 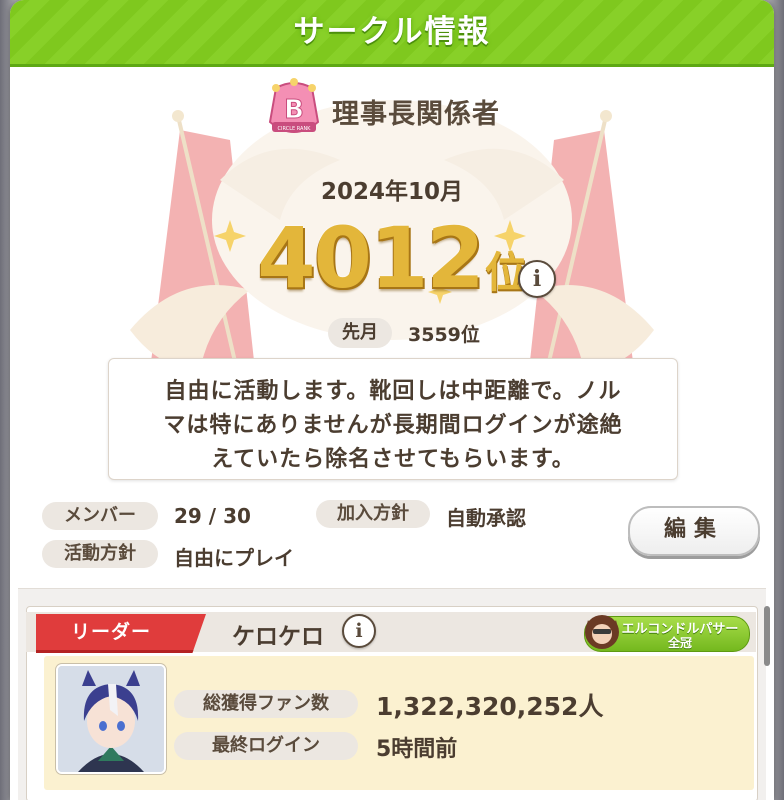 I want to click on avatar-portrait-icon, so click(x=111, y=719).